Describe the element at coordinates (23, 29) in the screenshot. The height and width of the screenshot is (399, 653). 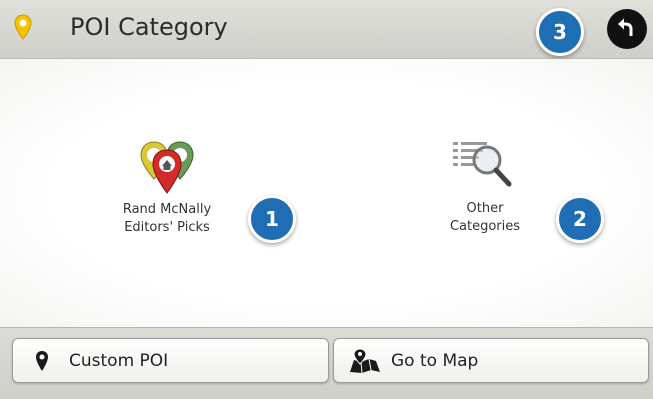
I see `map-pin-icon` at that location.